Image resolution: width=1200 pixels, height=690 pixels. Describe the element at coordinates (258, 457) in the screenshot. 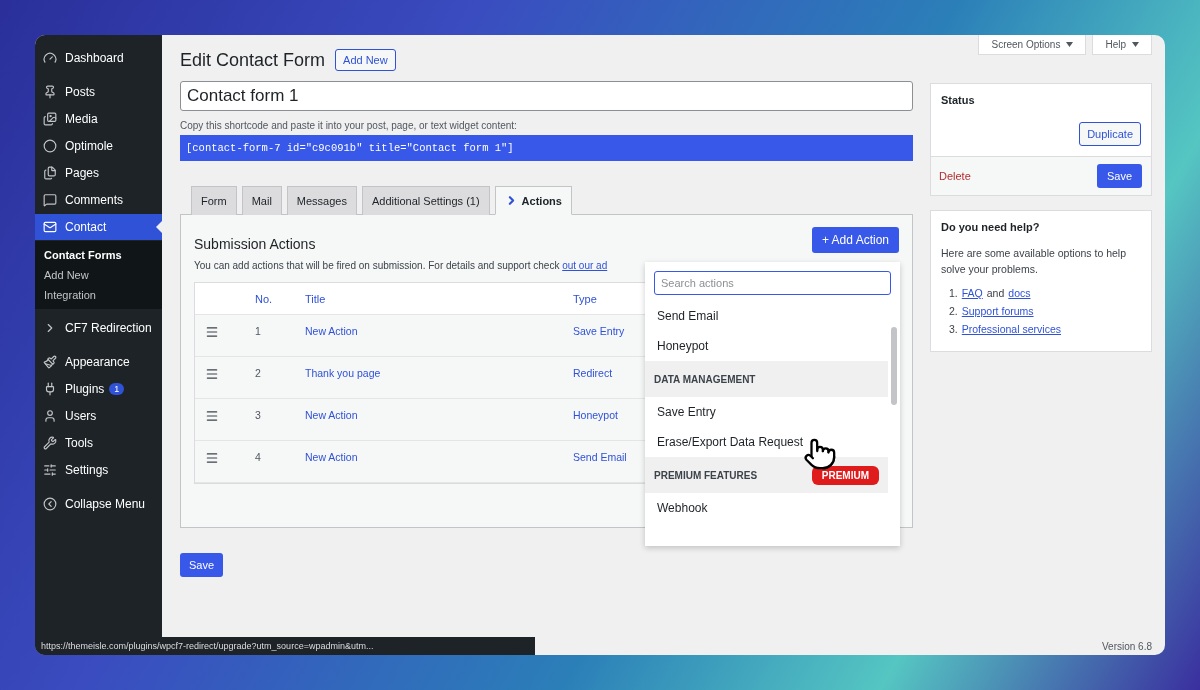

I see `table-cell: 4` at that location.